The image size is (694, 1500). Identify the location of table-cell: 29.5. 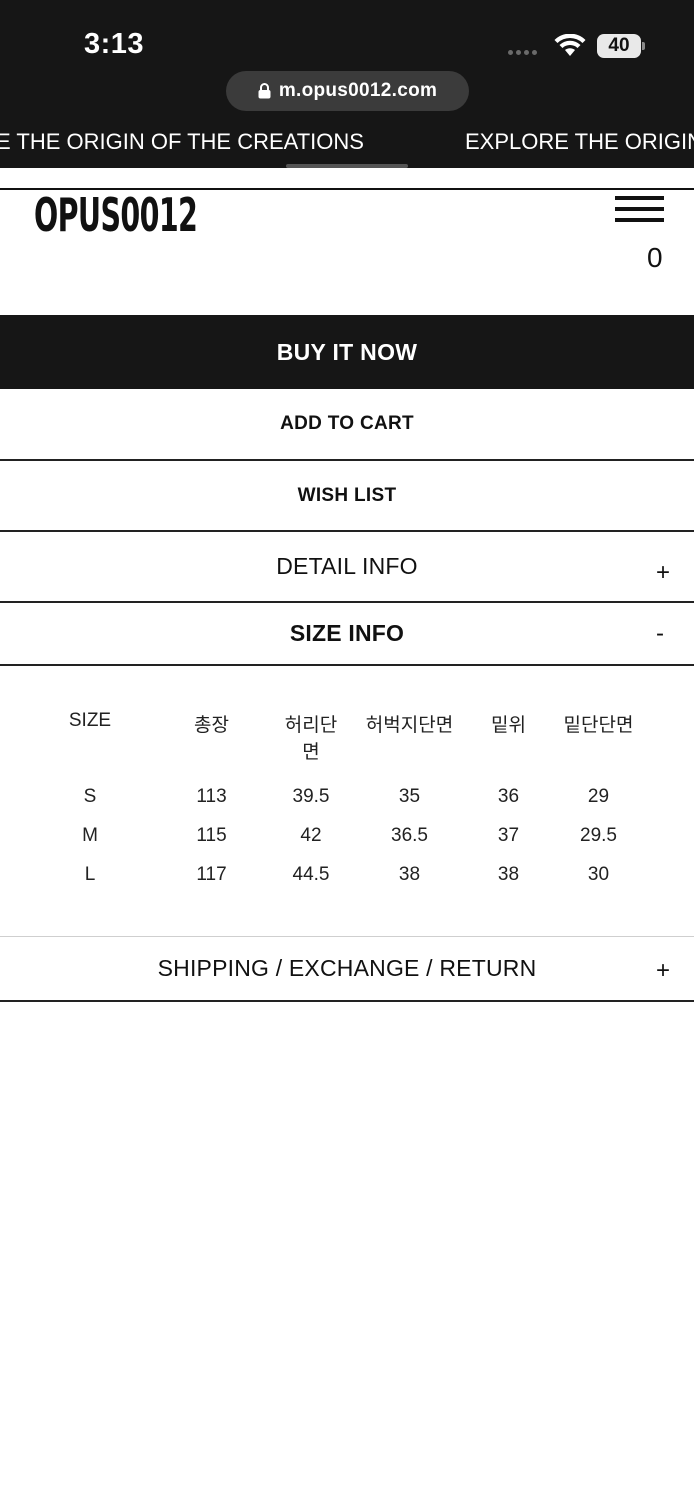
(598, 835).